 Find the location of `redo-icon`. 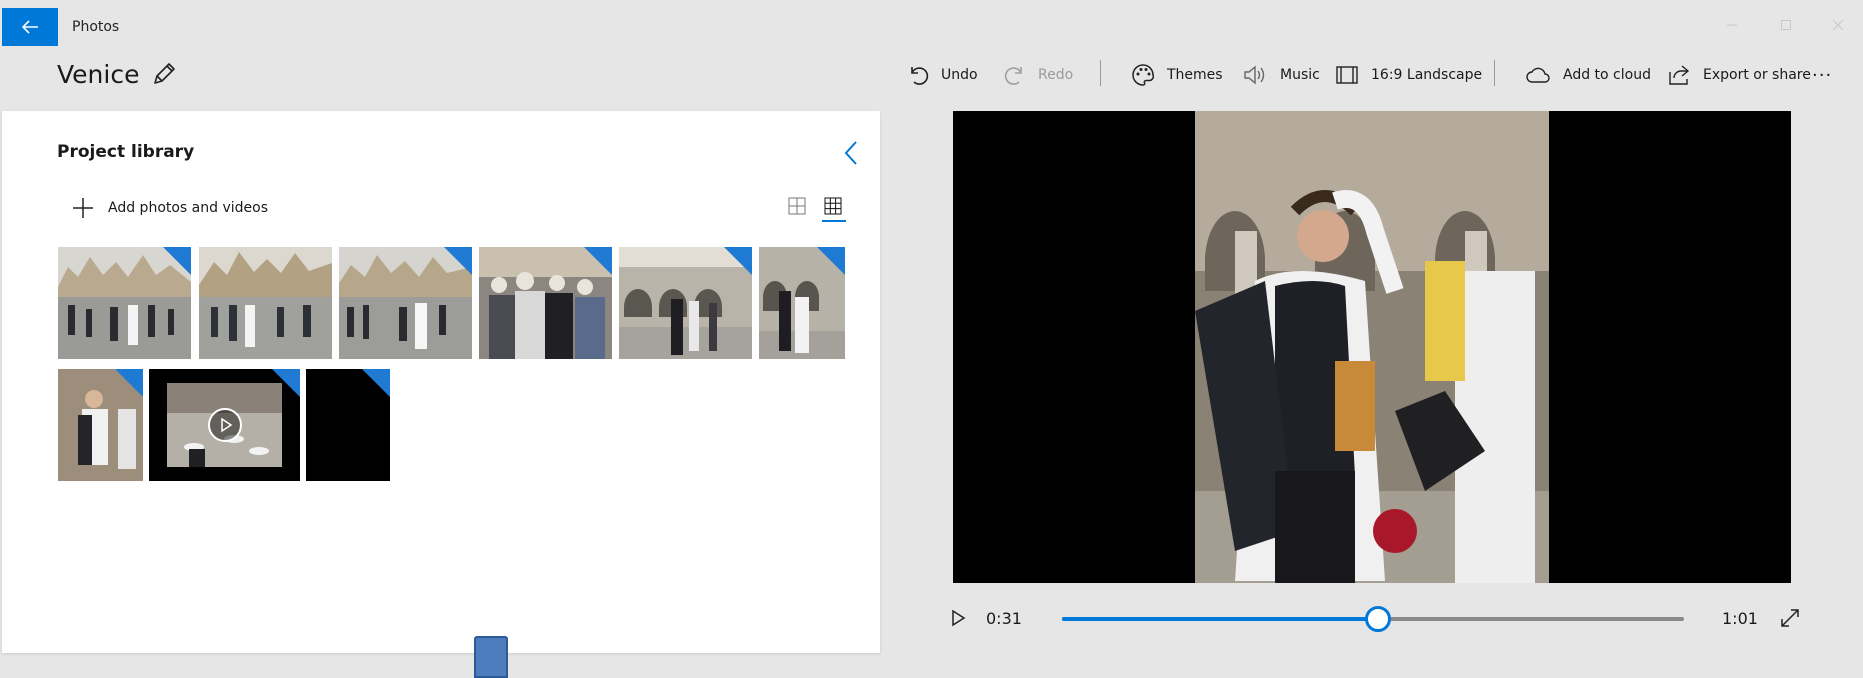

redo-icon is located at coordinates (1013, 76).